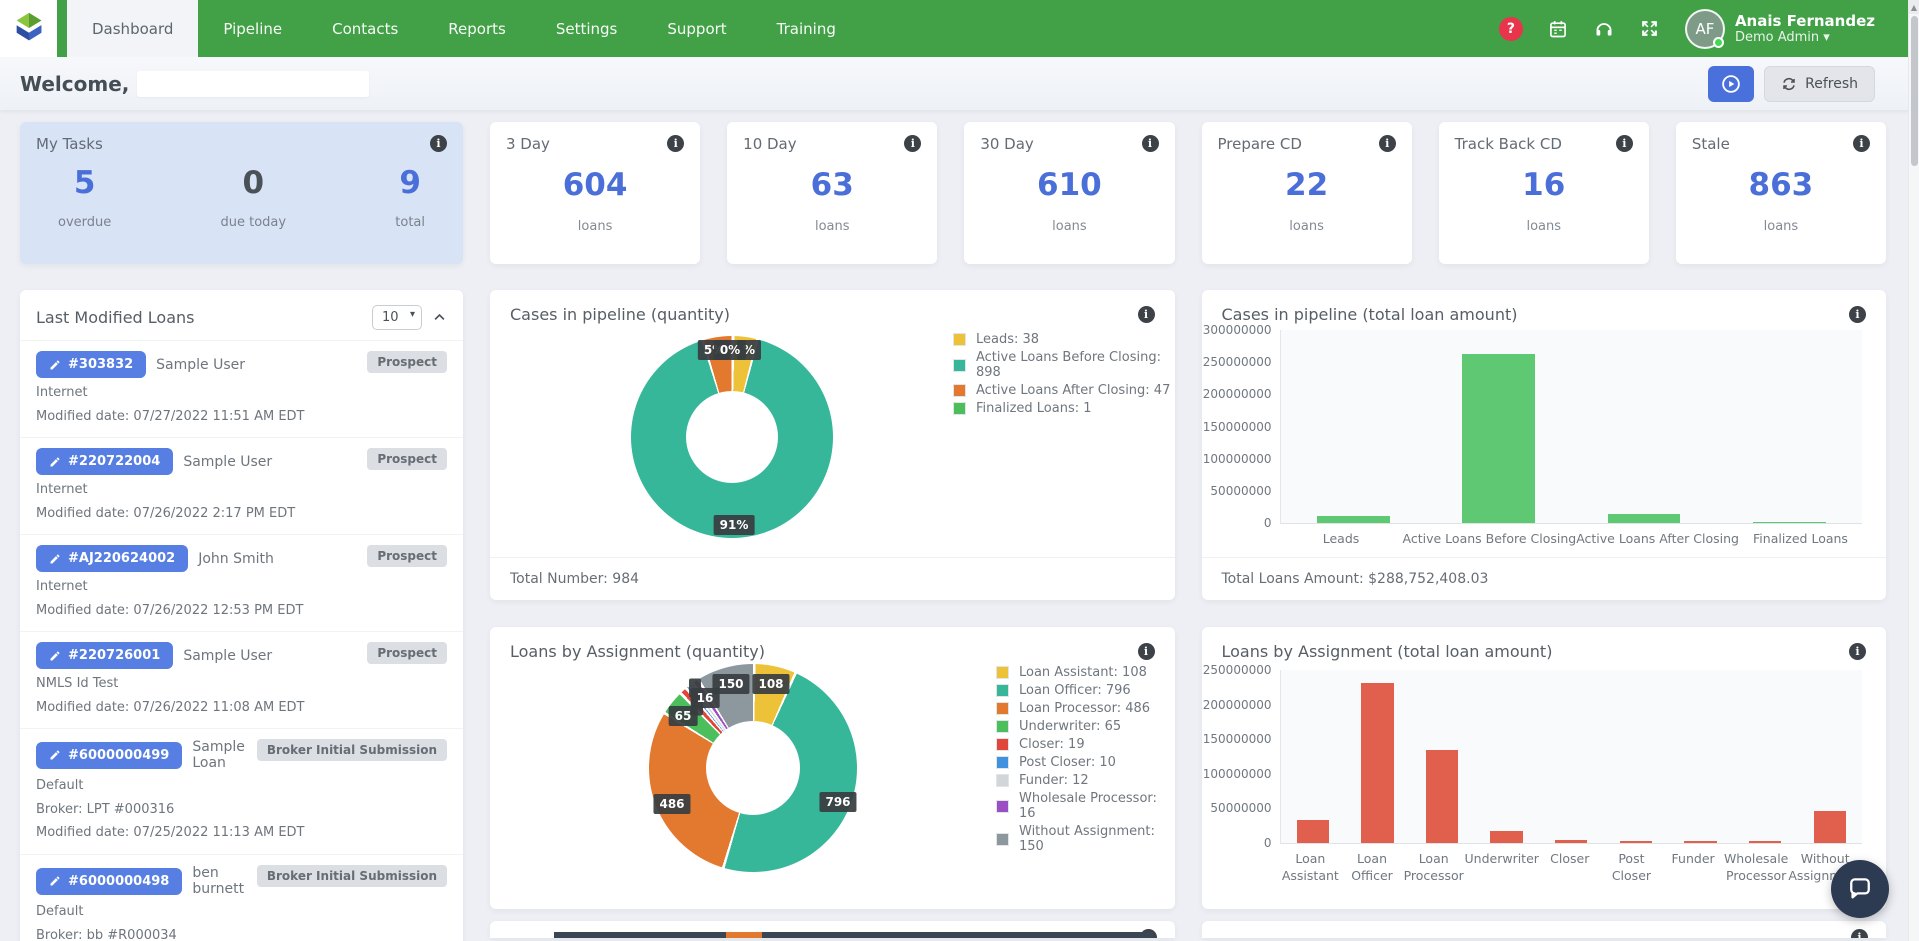  What do you see at coordinates (133, 28) in the screenshot?
I see `tab-dashboard: Dashboard` at bounding box center [133, 28].